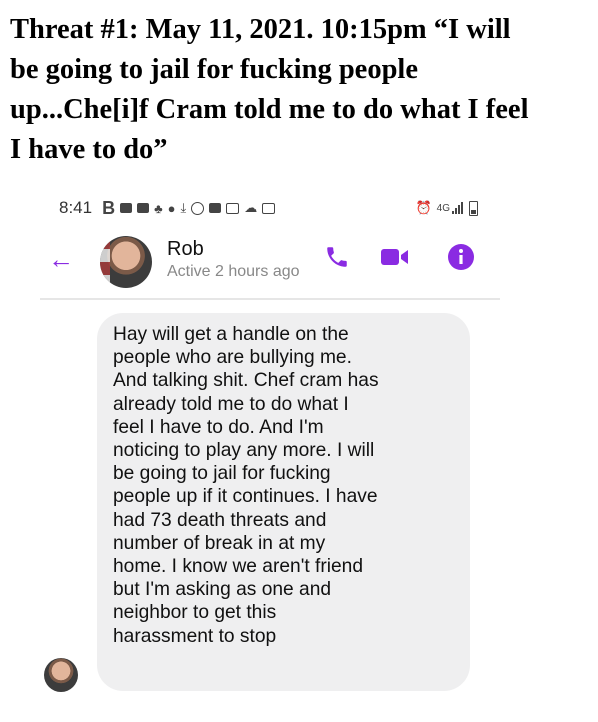 This screenshot has width=598, height=722. I want to click on message-line: home. I know we aren't friend, so click(238, 567).